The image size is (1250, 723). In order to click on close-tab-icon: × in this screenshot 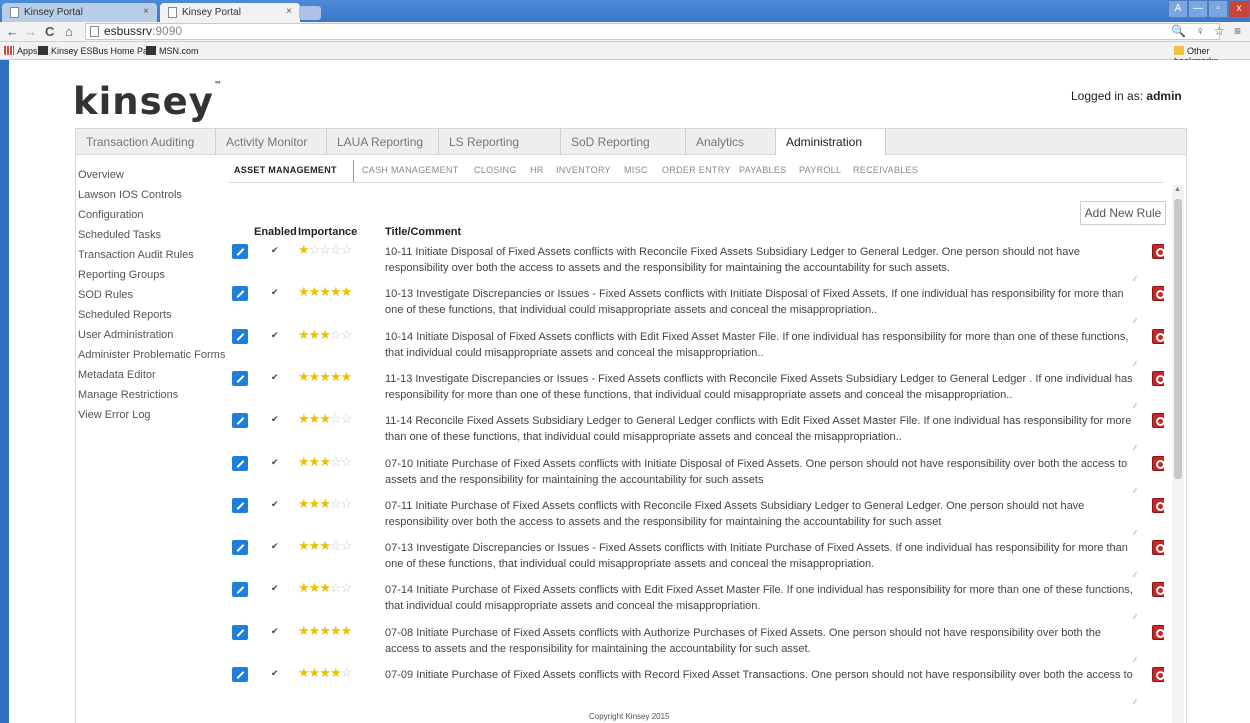, I will do `click(146, 11)`.